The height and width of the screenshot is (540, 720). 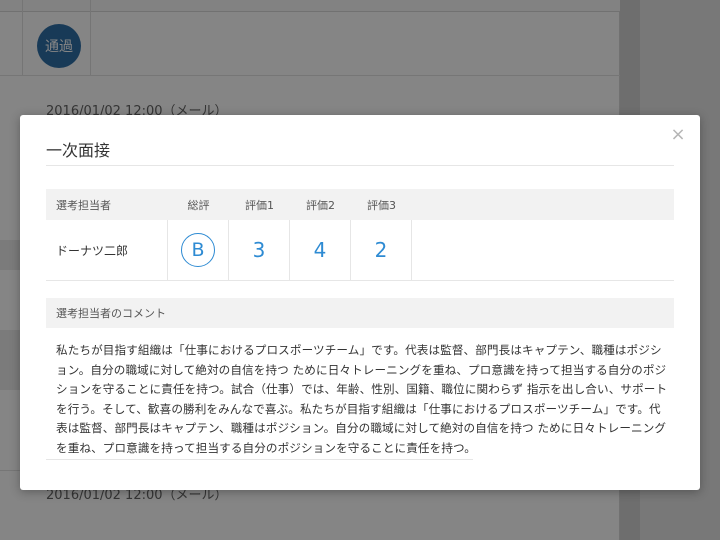 I want to click on header-total: 総評, so click(x=198, y=205).